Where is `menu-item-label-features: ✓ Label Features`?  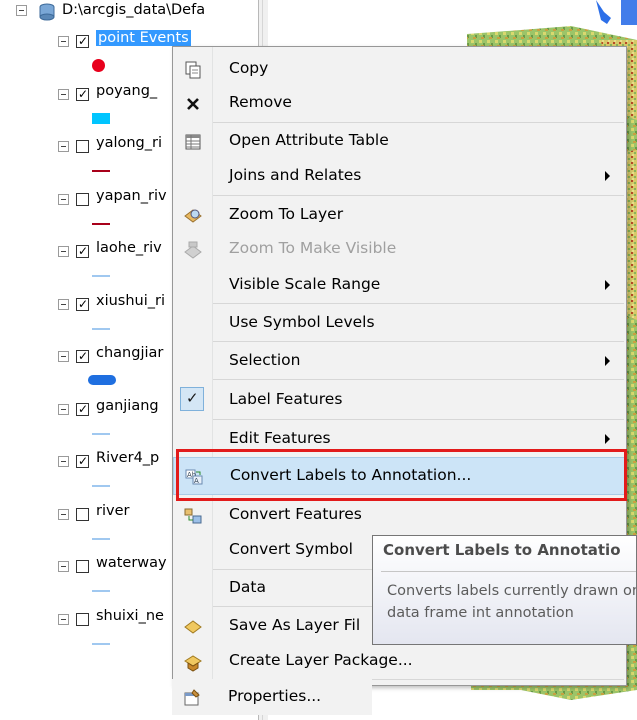
menu-item-label-features: ✓ Label Features is located at coordinates (399, 400).